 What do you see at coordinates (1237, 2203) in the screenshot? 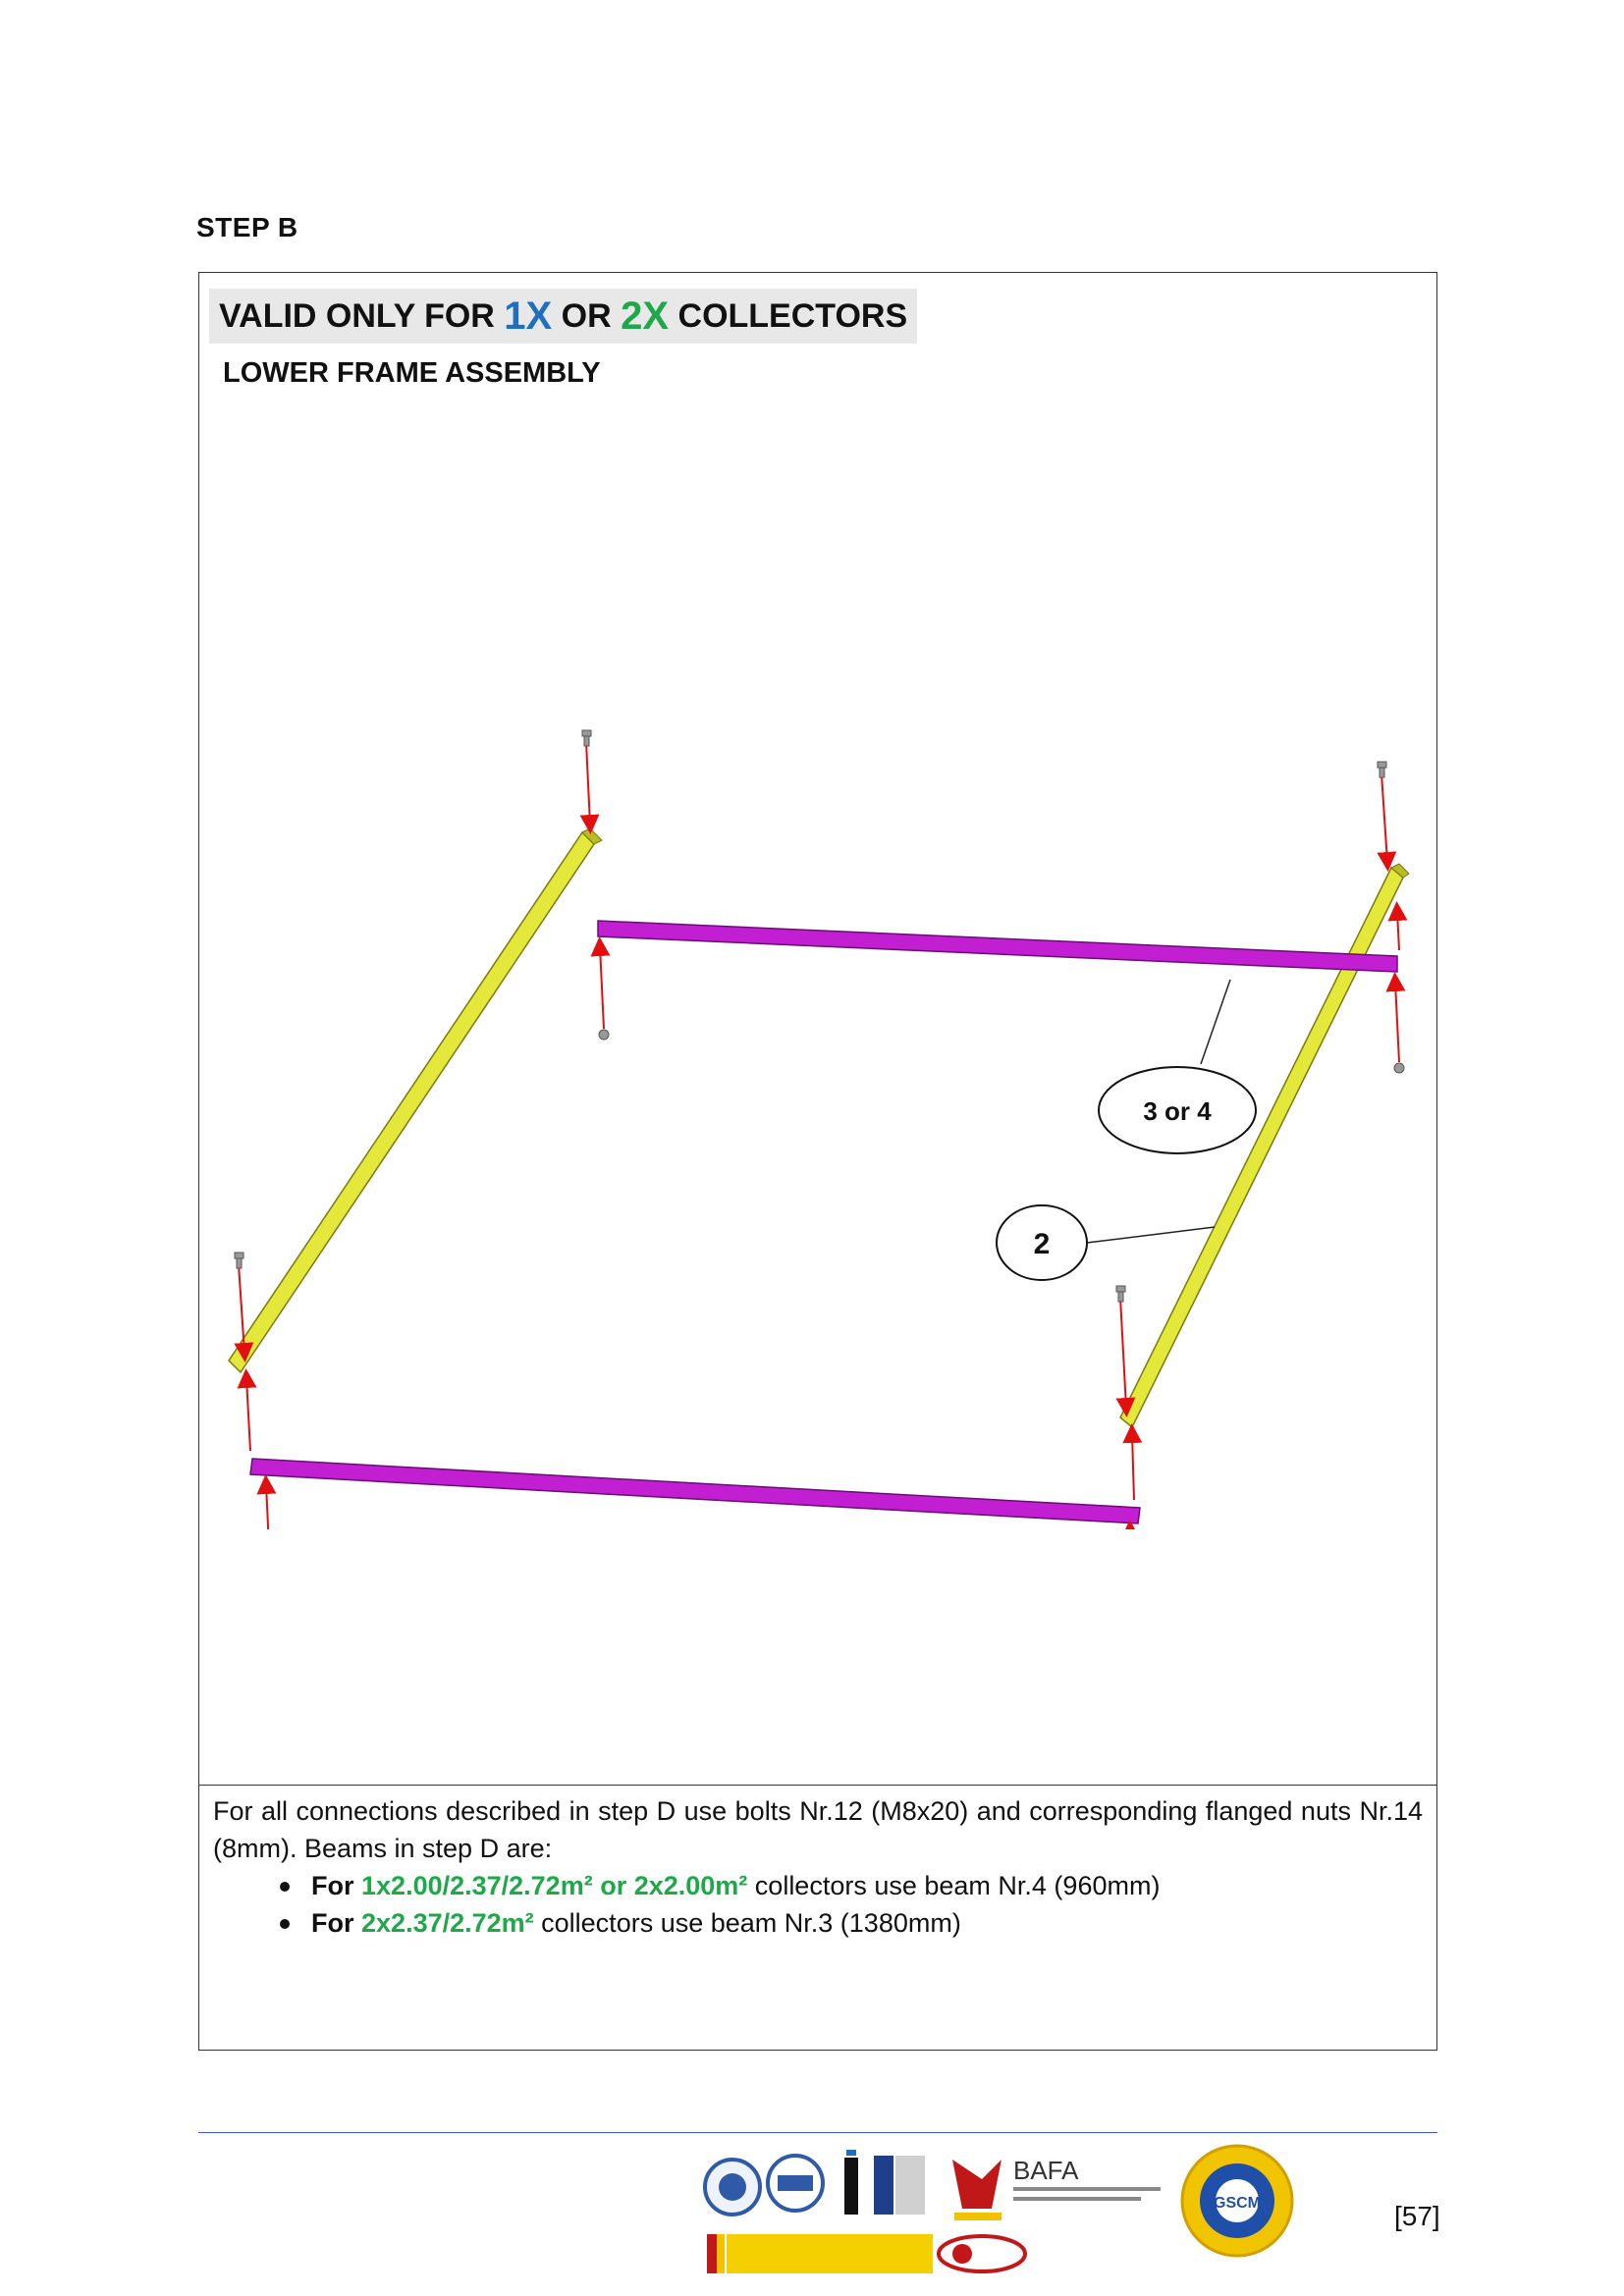
I see `gscm-logo-text: GSCM` at bounding box center [1237, 2203].